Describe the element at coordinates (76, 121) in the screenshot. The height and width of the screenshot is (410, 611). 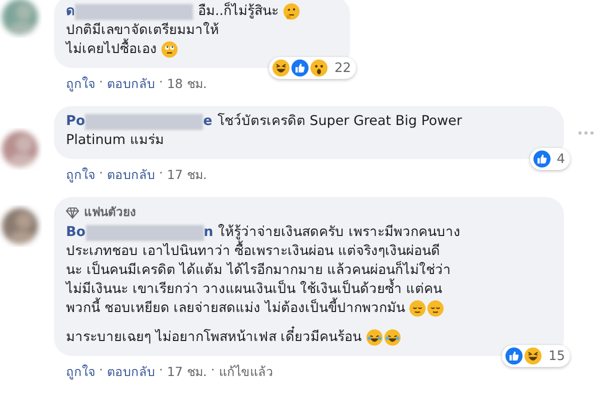
I see `commenter-name: Po` at that location.